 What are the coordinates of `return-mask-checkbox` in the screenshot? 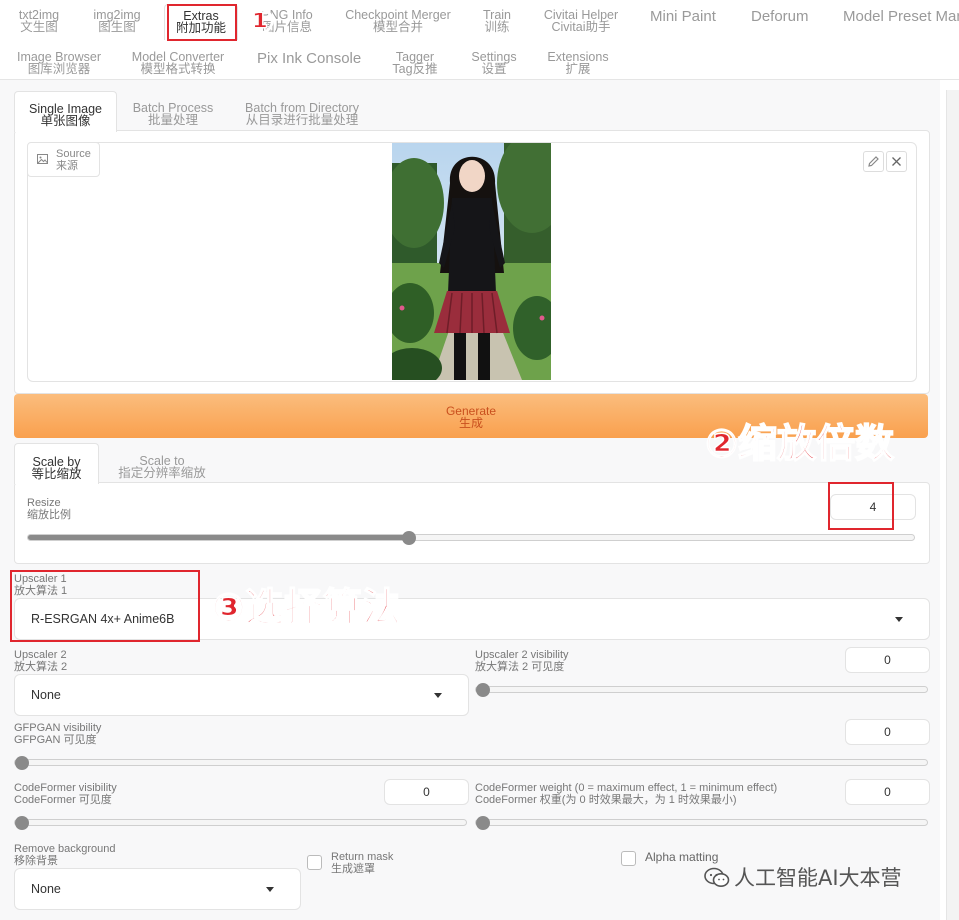 It's located at (314, 862).